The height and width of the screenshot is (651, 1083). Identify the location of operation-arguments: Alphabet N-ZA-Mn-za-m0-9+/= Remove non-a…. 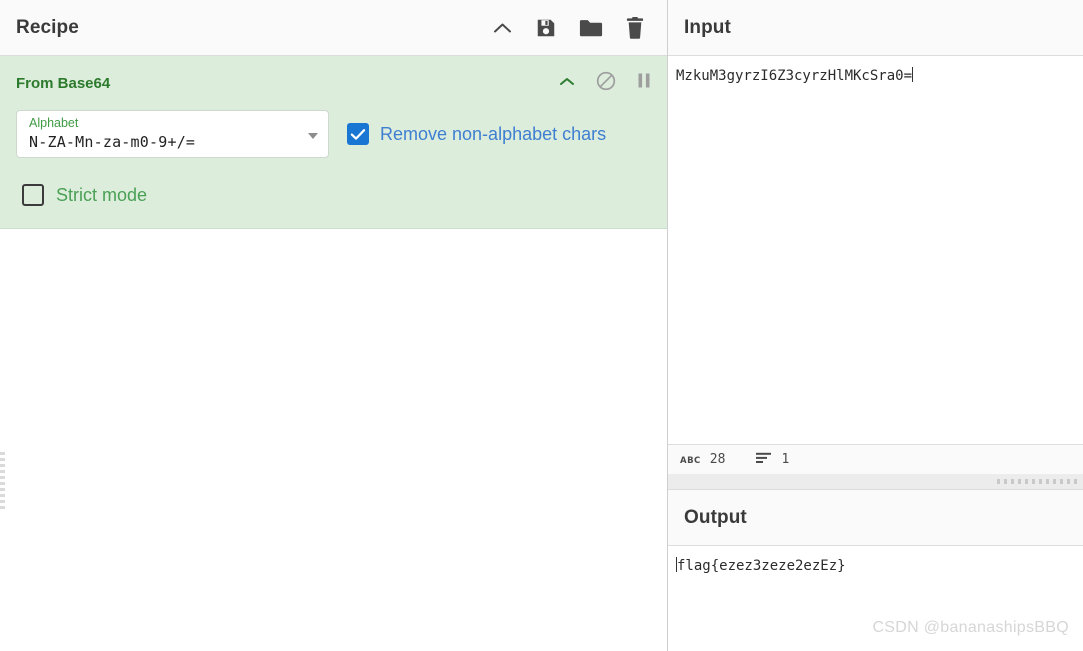
(333, 134).